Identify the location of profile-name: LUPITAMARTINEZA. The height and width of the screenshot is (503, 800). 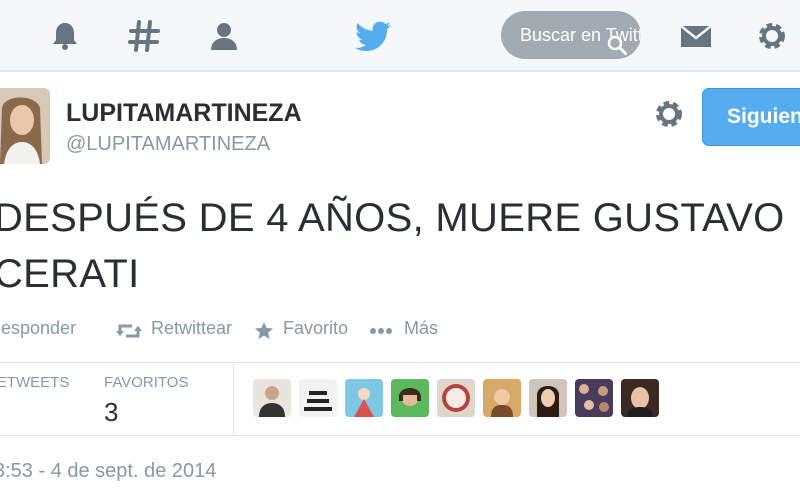
(184, 113).